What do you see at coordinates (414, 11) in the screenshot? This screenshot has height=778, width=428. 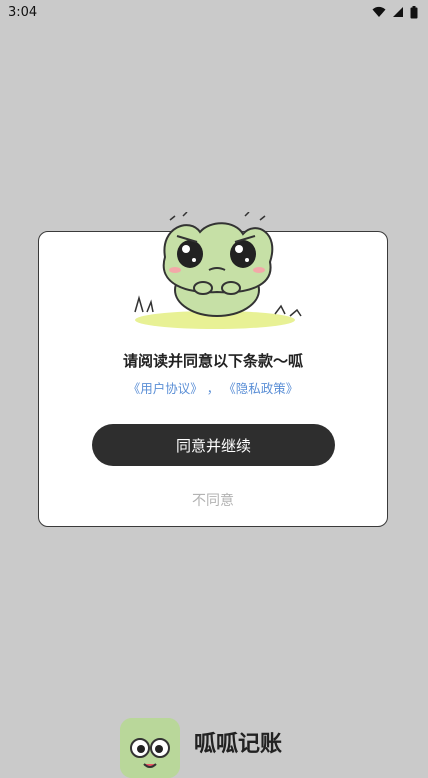 I see `battery-icon` at bounding box center [414, 11].